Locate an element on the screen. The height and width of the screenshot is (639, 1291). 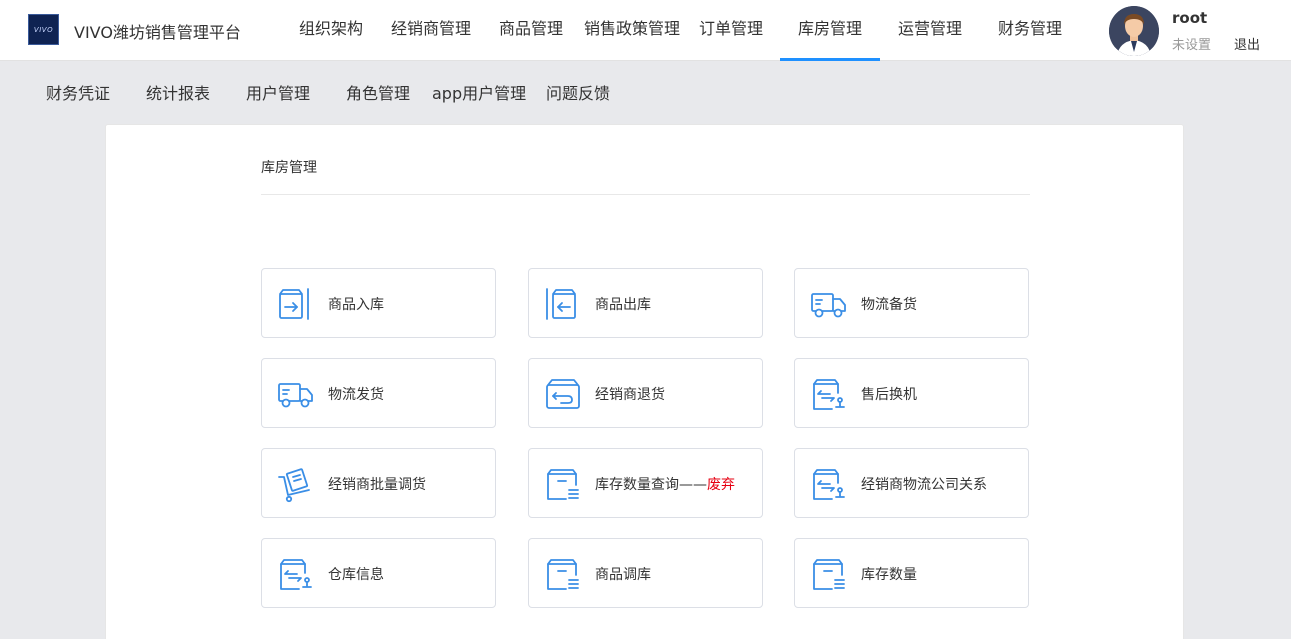
tile-dealer-batch-transfer: 经销商批量调货 is located at coordinates (378, 483).